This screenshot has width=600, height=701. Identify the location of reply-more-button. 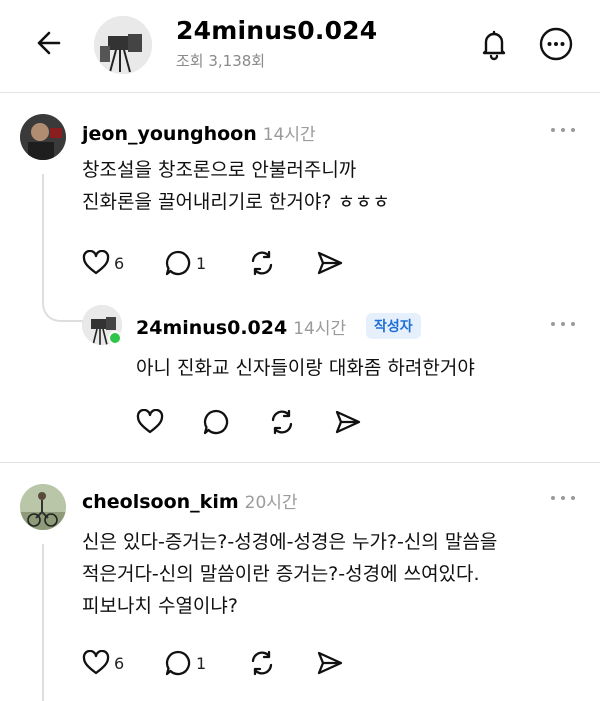
(563, 324).